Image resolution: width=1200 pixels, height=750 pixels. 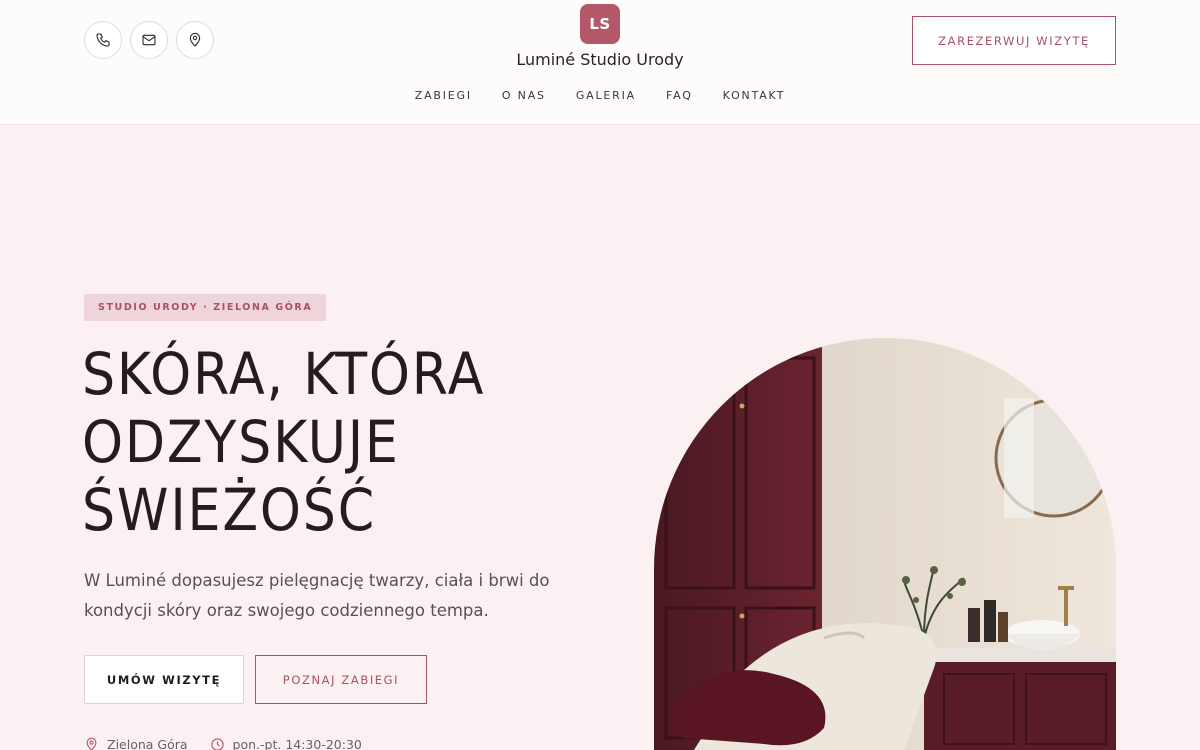 I want to click on location-text: Zielona Góra, so click(x=147, y=743).